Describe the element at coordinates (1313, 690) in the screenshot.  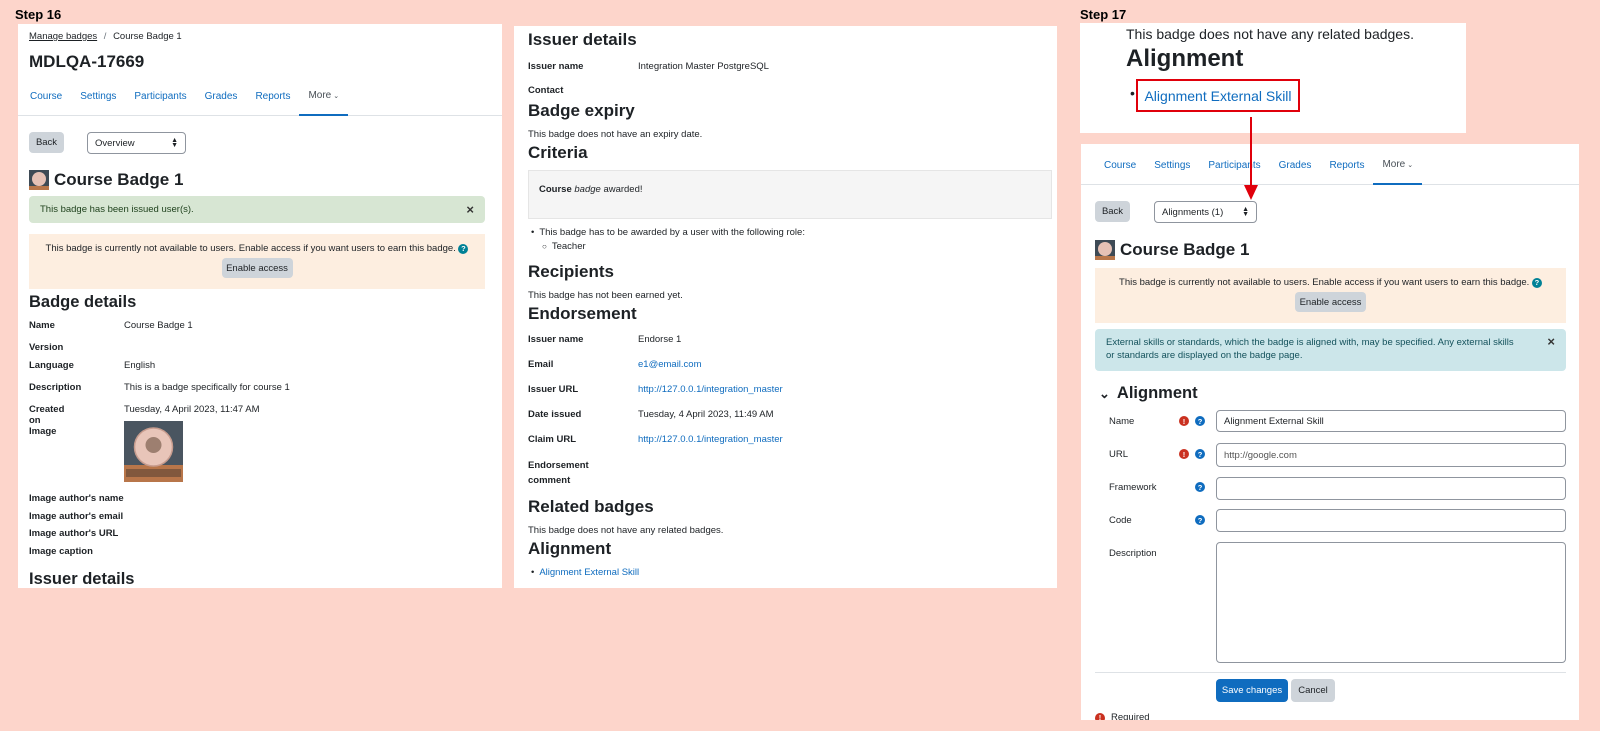
I see `cancel-button: Cancel` at that location.